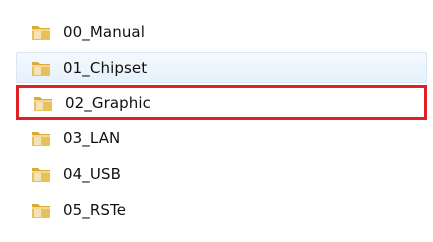 The height and width of the screenshot is (242, 433). Describe the element at coordinates (222, 209) in the screenshot. I see `folder-item-05-rste: 05_RSTe` at that location.